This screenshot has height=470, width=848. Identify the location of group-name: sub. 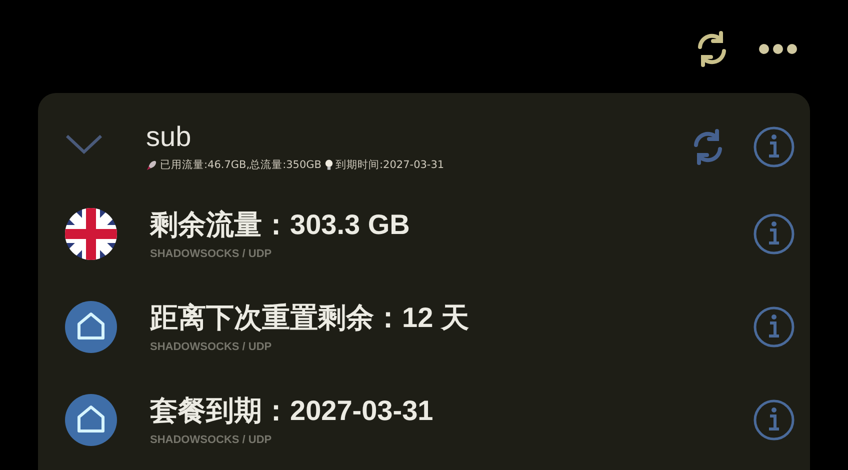
(169, 137).